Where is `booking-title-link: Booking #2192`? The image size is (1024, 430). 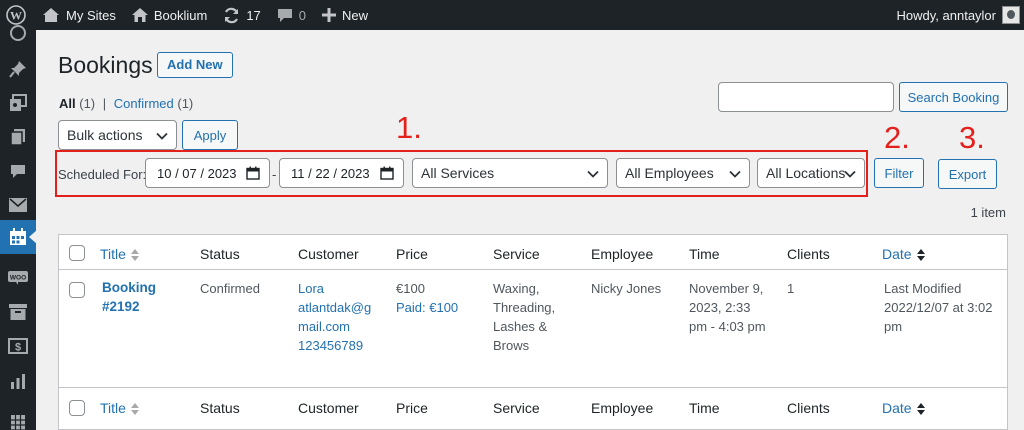 booking-title-link: Booking #2192 is located at coordinates (129, 297).